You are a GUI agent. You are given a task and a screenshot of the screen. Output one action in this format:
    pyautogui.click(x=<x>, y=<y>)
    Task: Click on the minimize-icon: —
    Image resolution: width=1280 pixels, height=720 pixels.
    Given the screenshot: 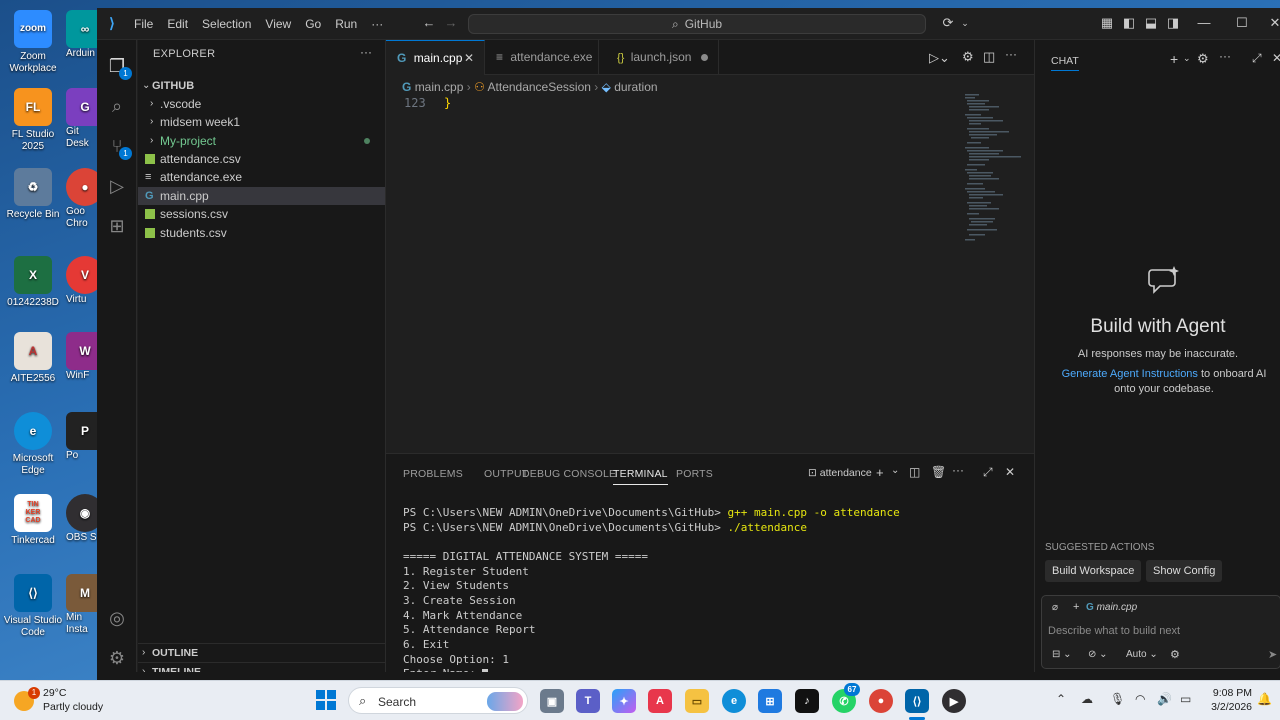 What is the action you would take?
    pyautogui.click(x=1204, y=23)
    